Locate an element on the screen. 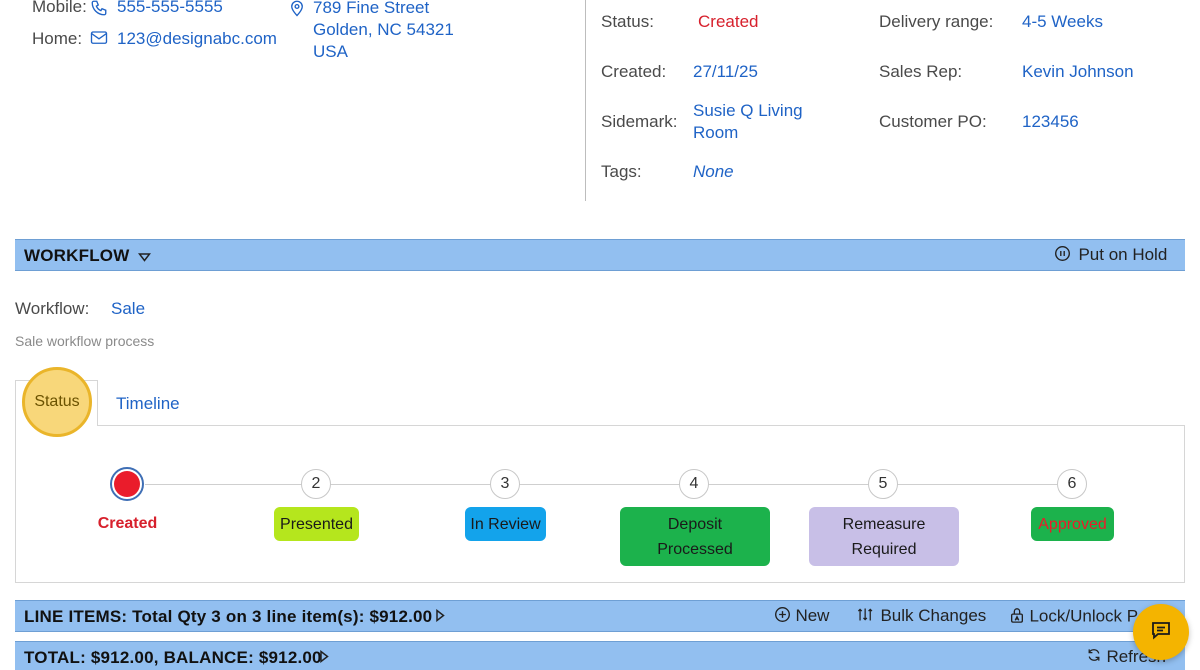 This screenshot has width=1200, height=670. lock-unlock-label: Lock/Unlock P is located at coordinates (1084, 616).